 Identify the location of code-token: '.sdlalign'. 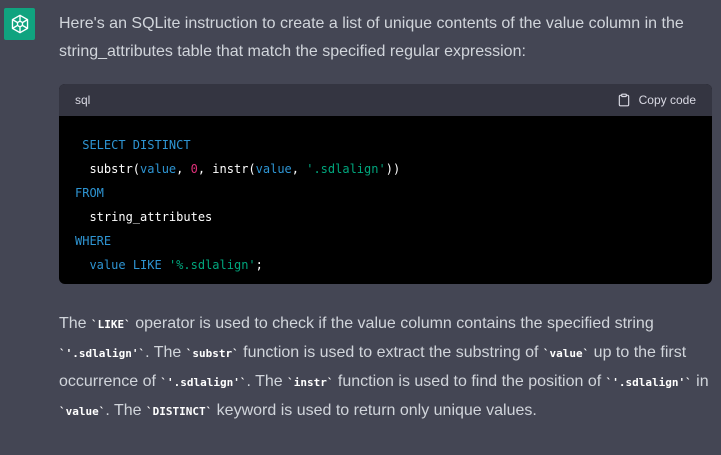
(346, 169).